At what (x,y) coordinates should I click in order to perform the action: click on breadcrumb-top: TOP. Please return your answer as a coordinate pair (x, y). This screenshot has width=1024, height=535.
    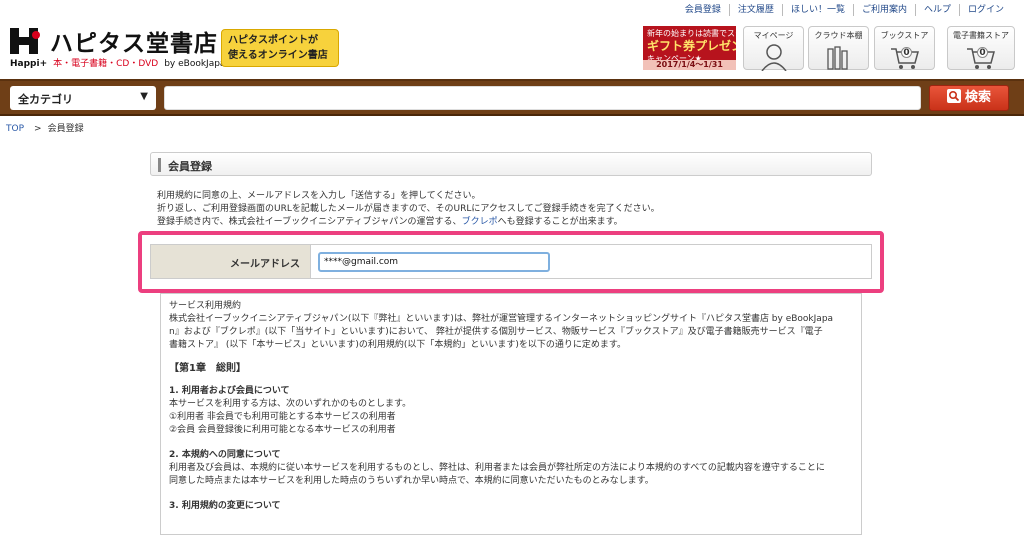
    Looking at the image, I should click on (15, 129).